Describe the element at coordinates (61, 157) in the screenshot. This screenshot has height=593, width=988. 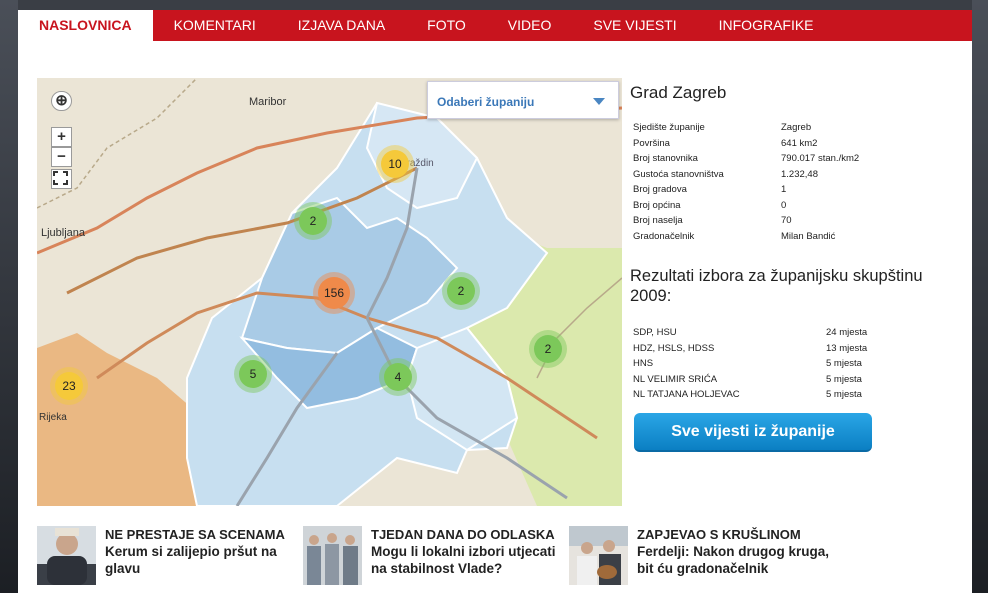
I see `zoom-out-button: −` at that location.